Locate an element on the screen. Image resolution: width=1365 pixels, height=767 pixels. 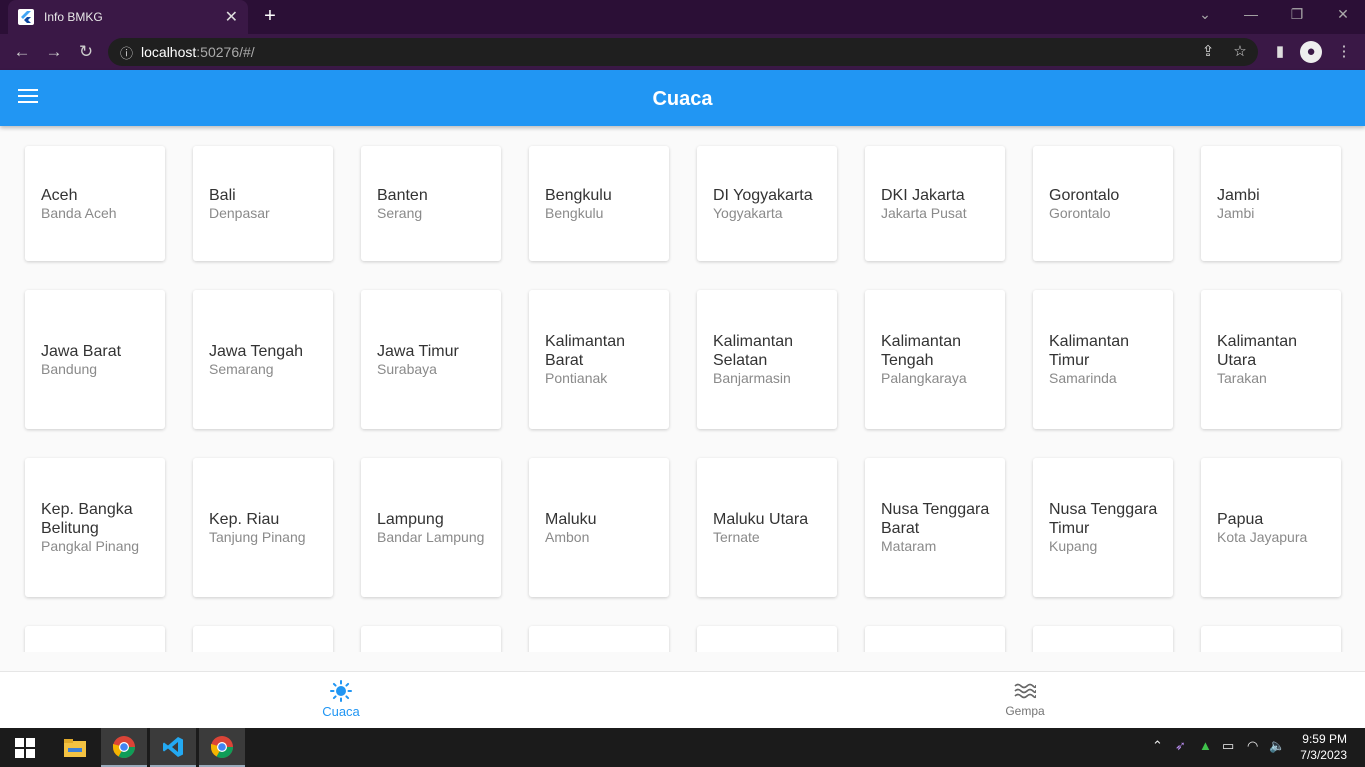
close-window-icon: ✕ is located at coordinates (1343, 14).